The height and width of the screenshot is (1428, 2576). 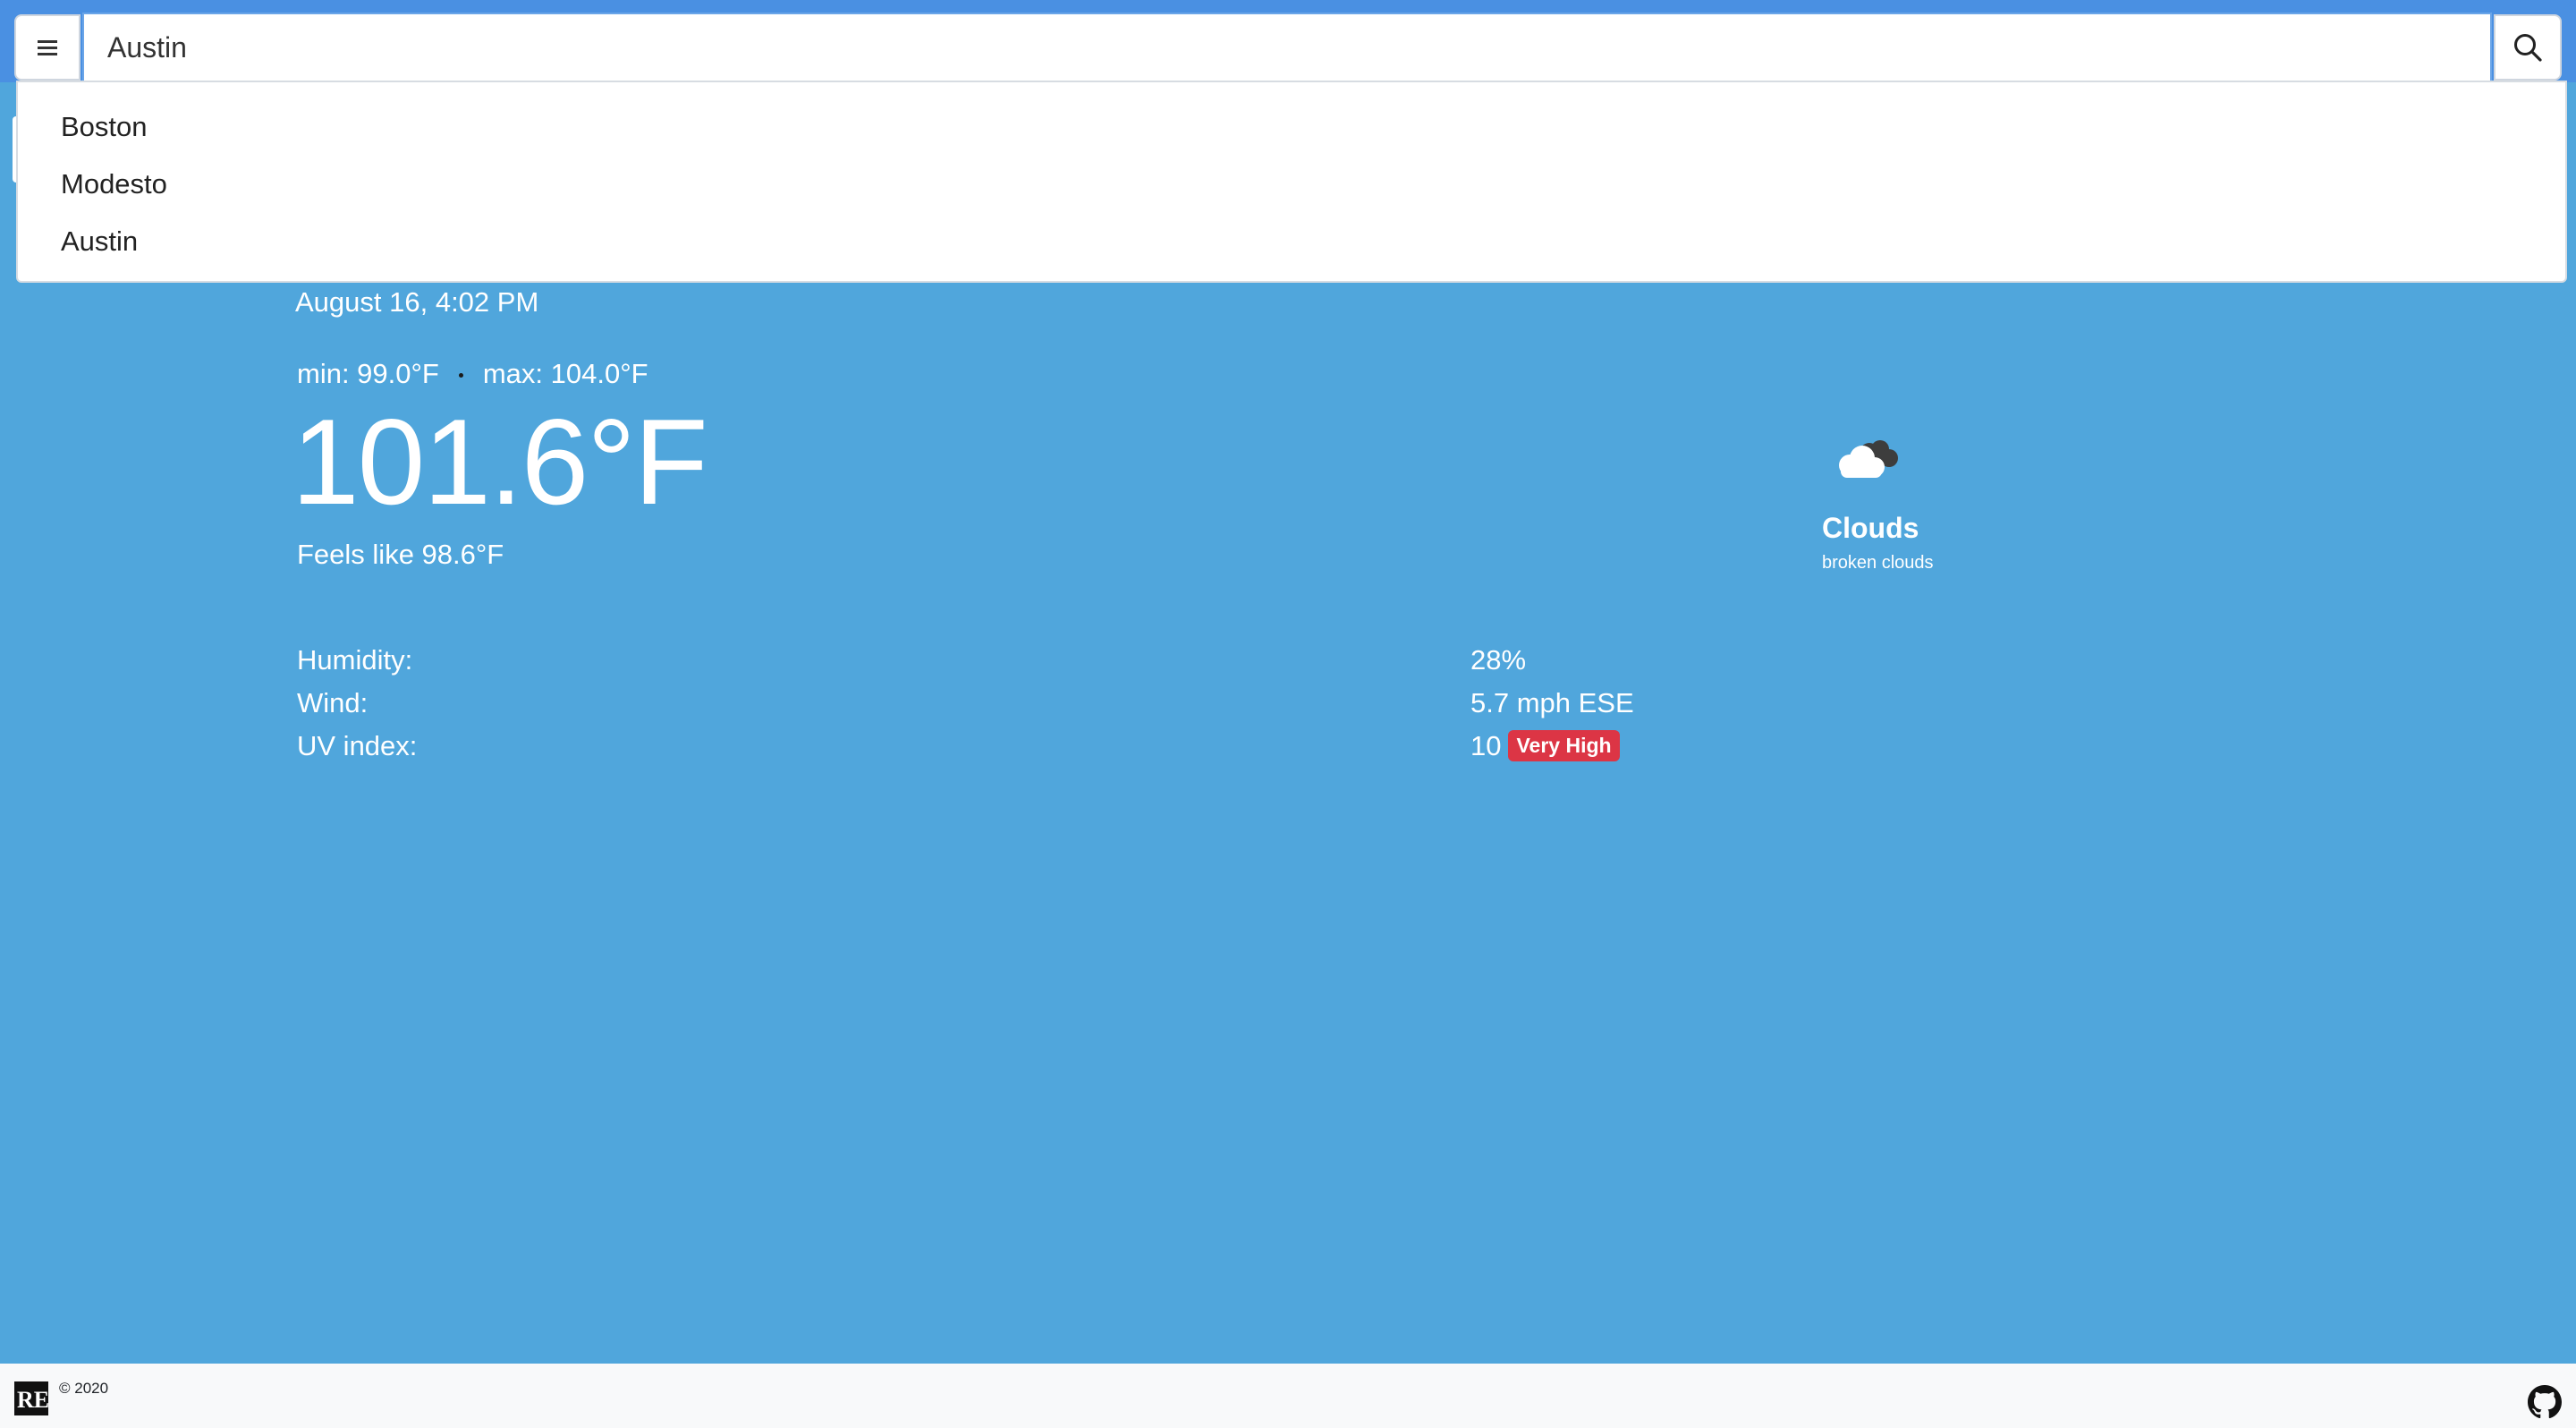 What do you see at coordinates (400, 554) in the screenshot?
I see `feels-like: Feels like 98.6°F` at bounding box center [400, 554].